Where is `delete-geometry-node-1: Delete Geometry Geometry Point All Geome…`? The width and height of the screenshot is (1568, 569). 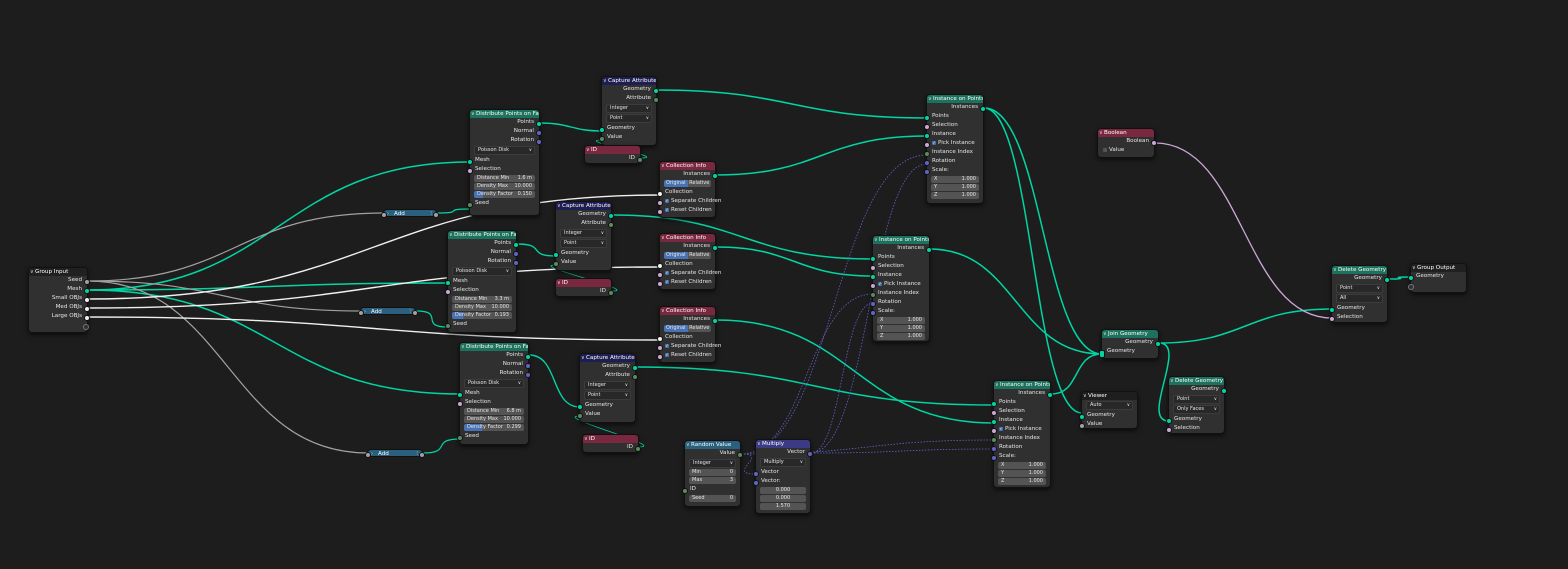 delete-geometry-node-1: Delete Geometry Geometry Point All Geome… is located at coordinates (1359, 294).